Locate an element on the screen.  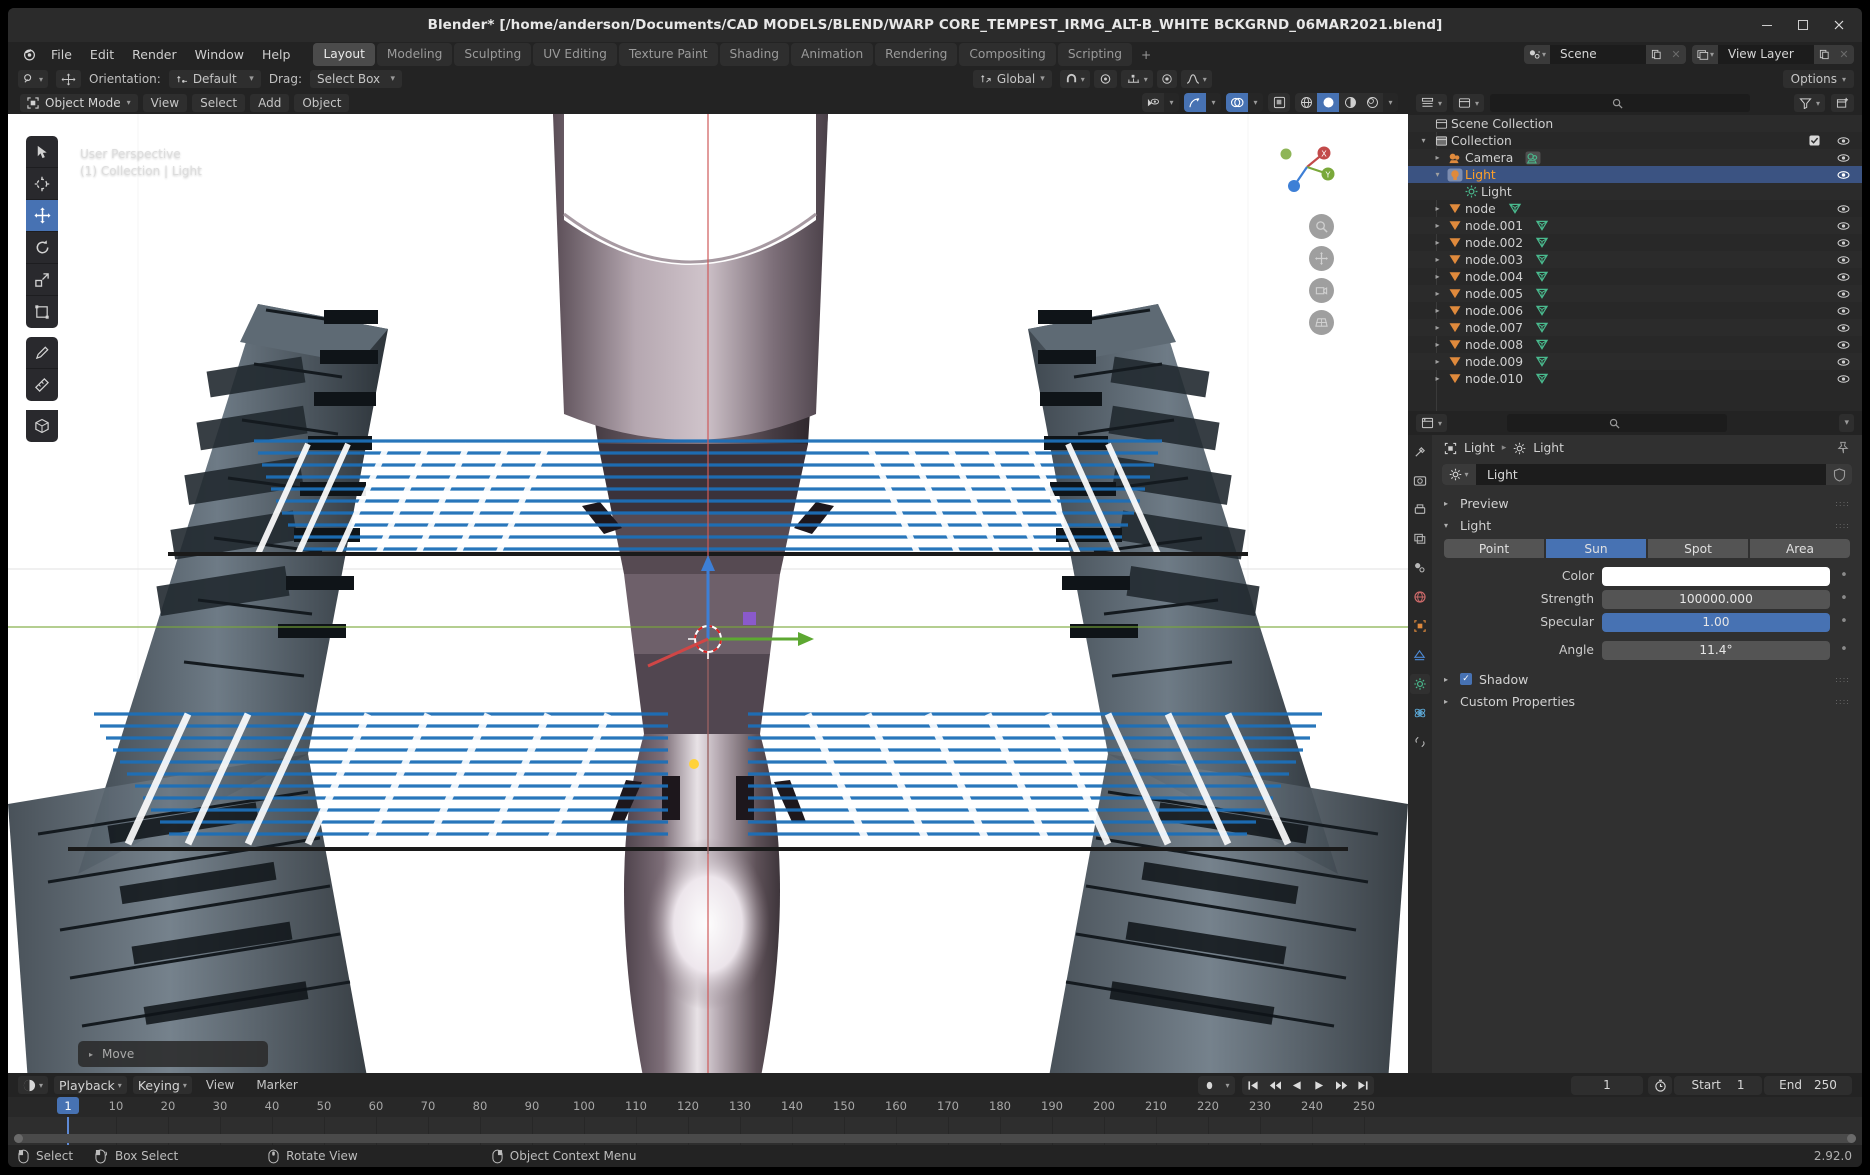
light-data-name: Light is located at coordinates (1651, 475).